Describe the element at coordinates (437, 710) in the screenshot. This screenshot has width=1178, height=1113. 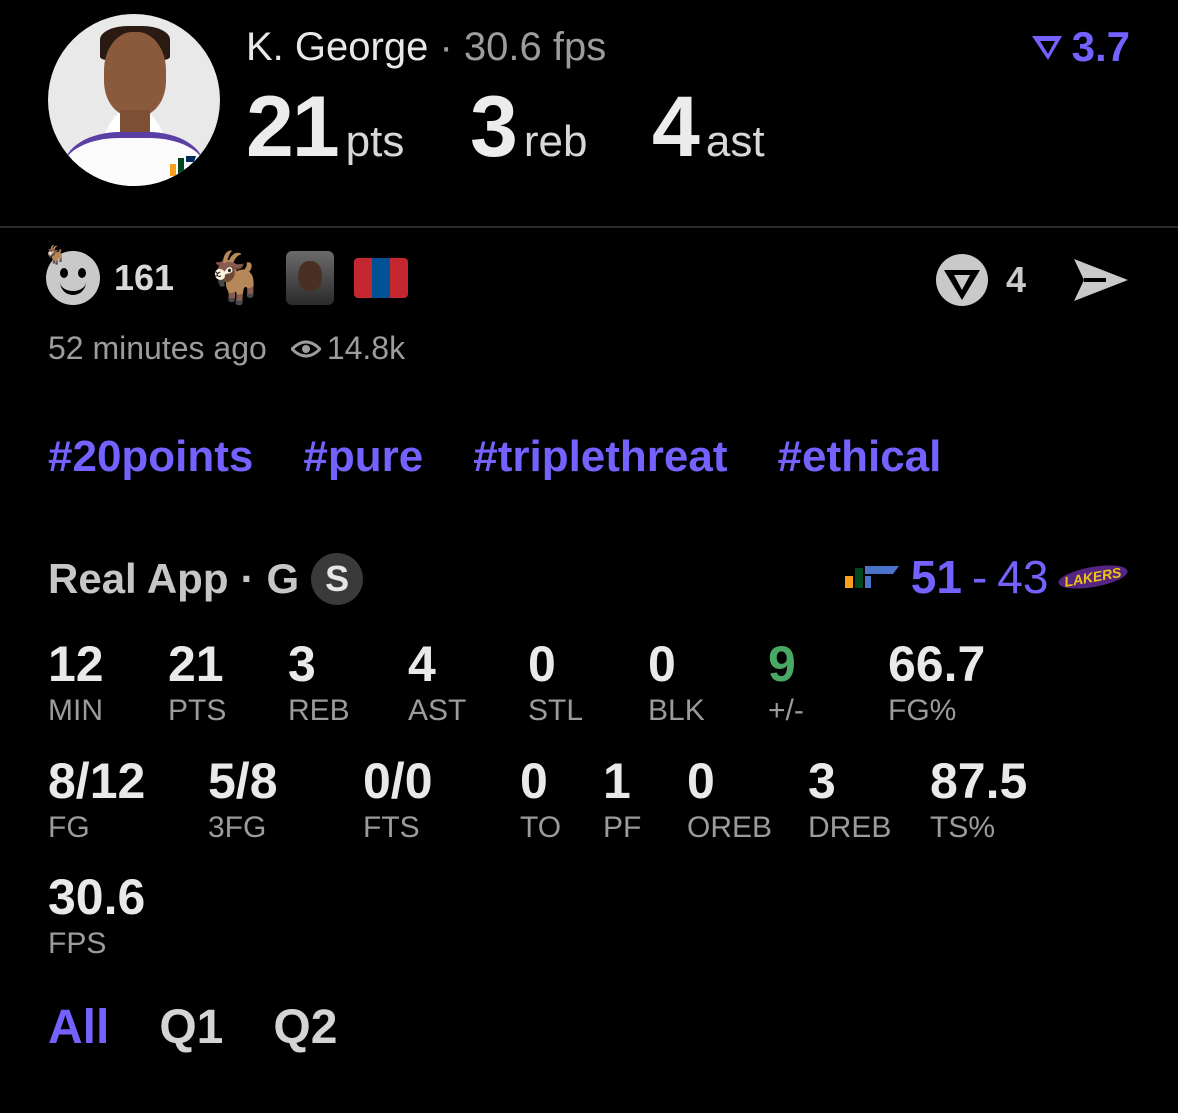
I see `stat-label: AST` at that location.